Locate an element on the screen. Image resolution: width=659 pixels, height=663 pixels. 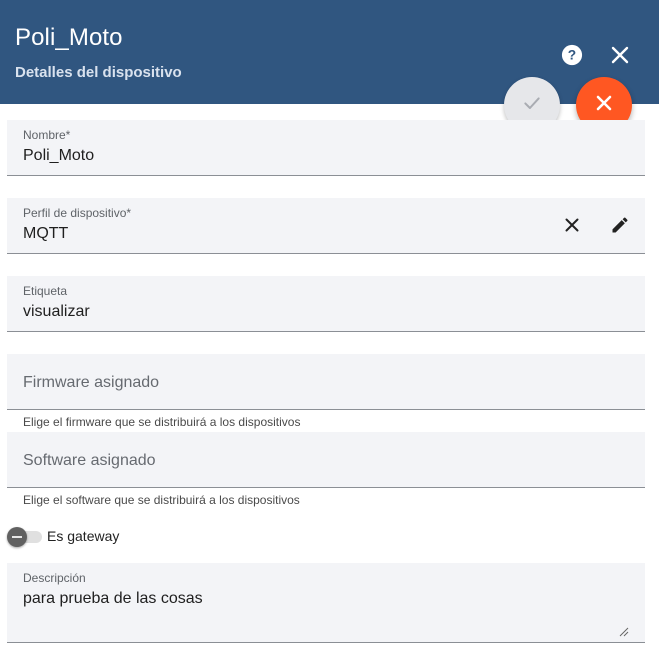
check-icon is located at coordinates (532, 105).